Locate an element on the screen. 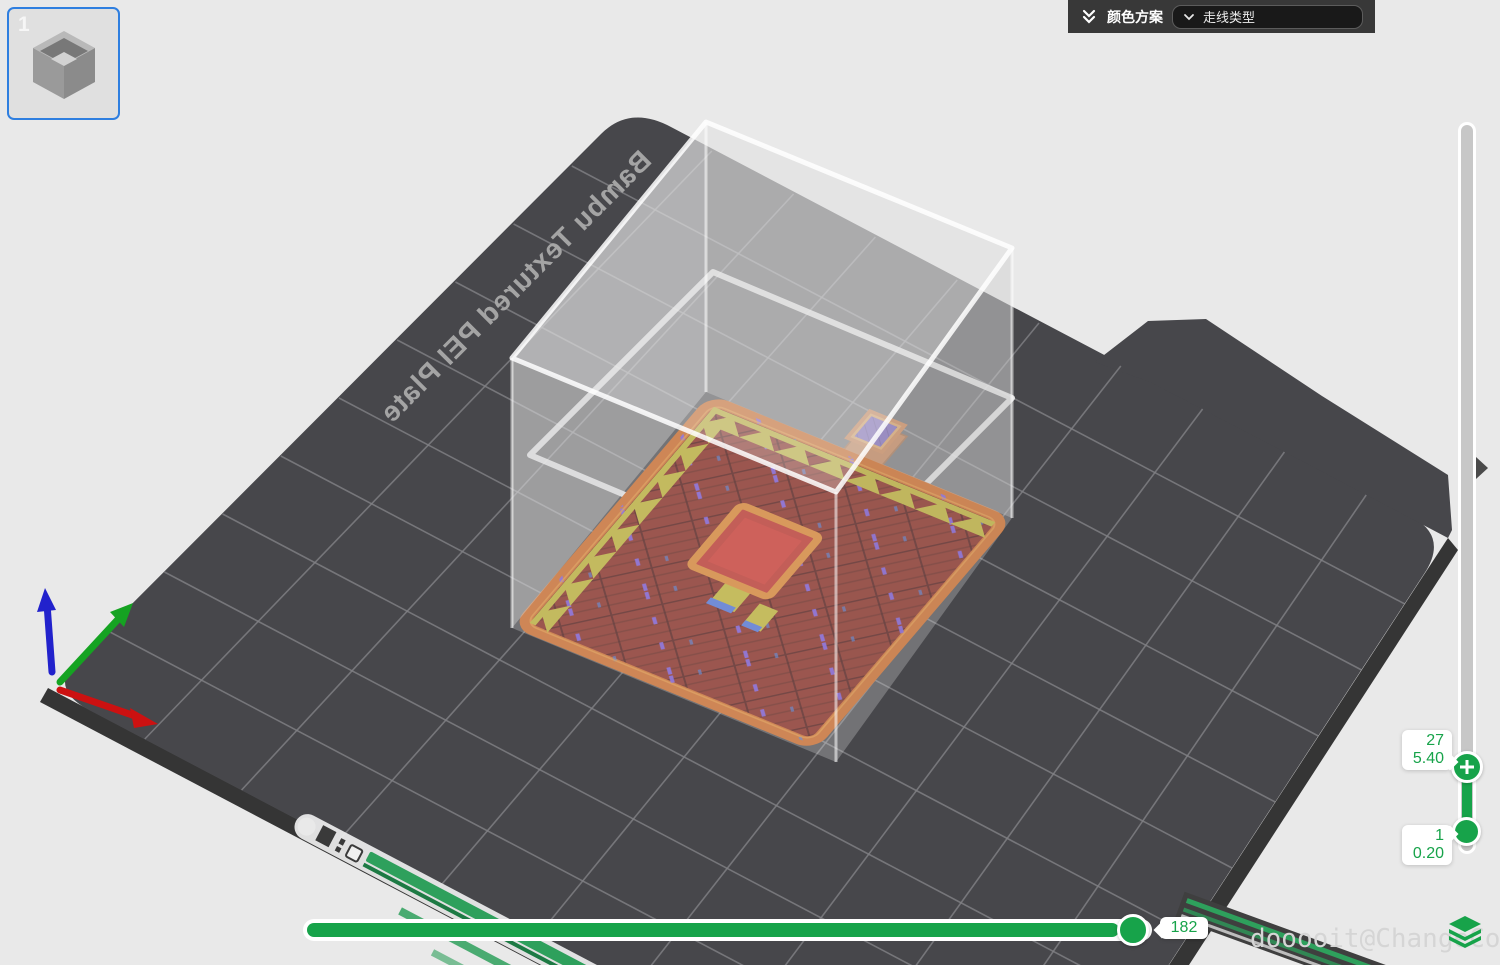 This screenshot has height=965, width=1500. step-slider-fill is located at coordinates (713, 930).